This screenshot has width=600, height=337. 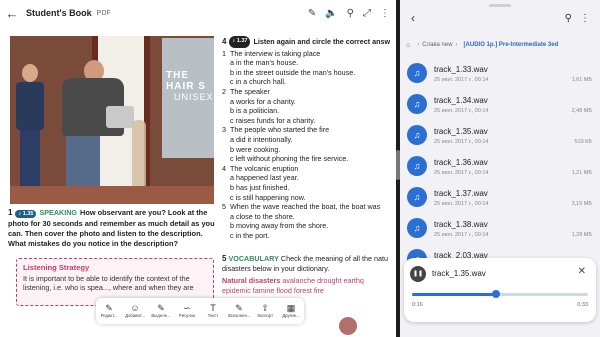 I want to click on file-type-label: PDF, so click(x=103, y=13).